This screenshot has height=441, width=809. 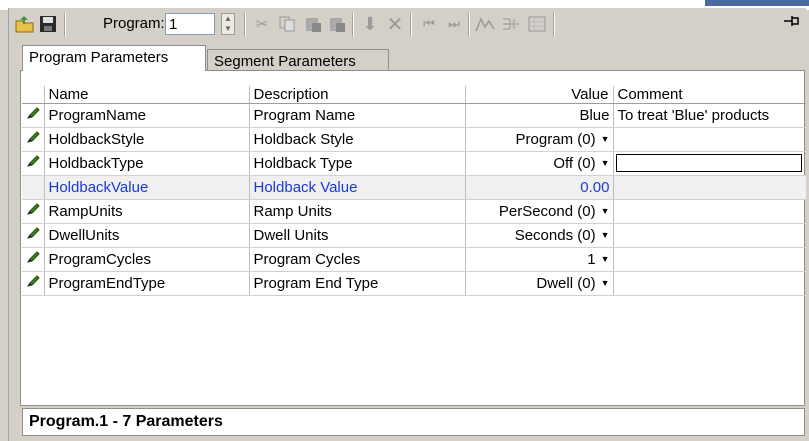 What do you see at coordinates (147, 139) in the screenshot?
I see `name-cell: HoldbackStyle` at bounding box center [147, 139].